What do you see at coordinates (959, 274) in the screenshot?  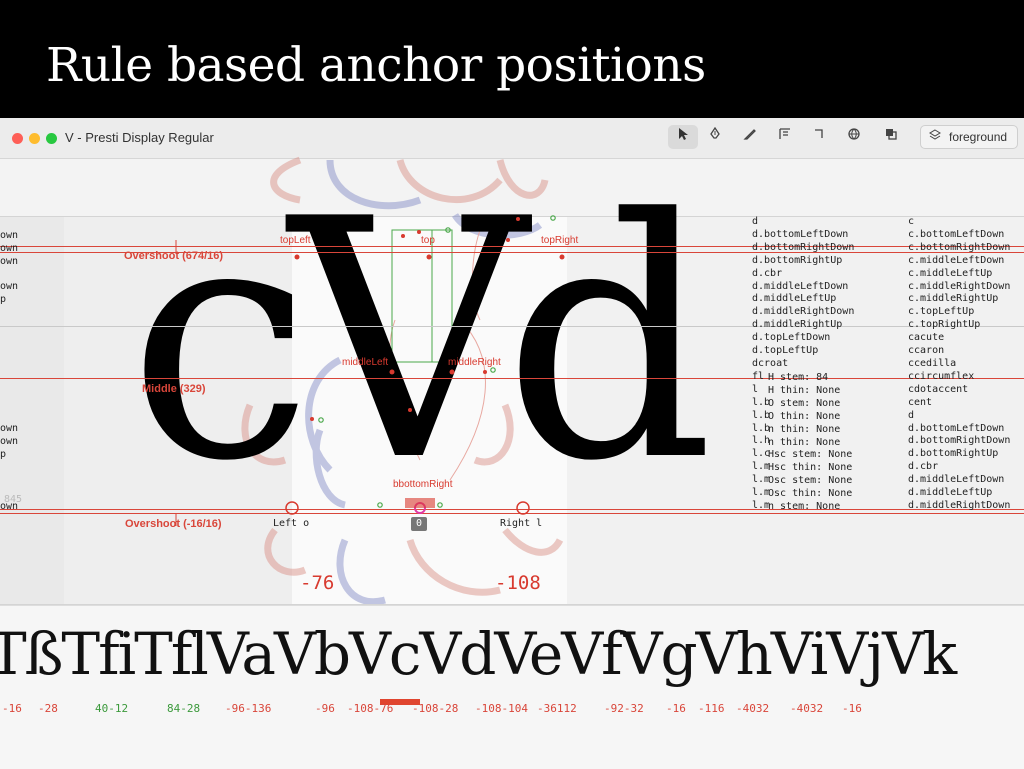 I see `glyph-list-item: c.middleLeftUp` at bounding box center [959, 274].